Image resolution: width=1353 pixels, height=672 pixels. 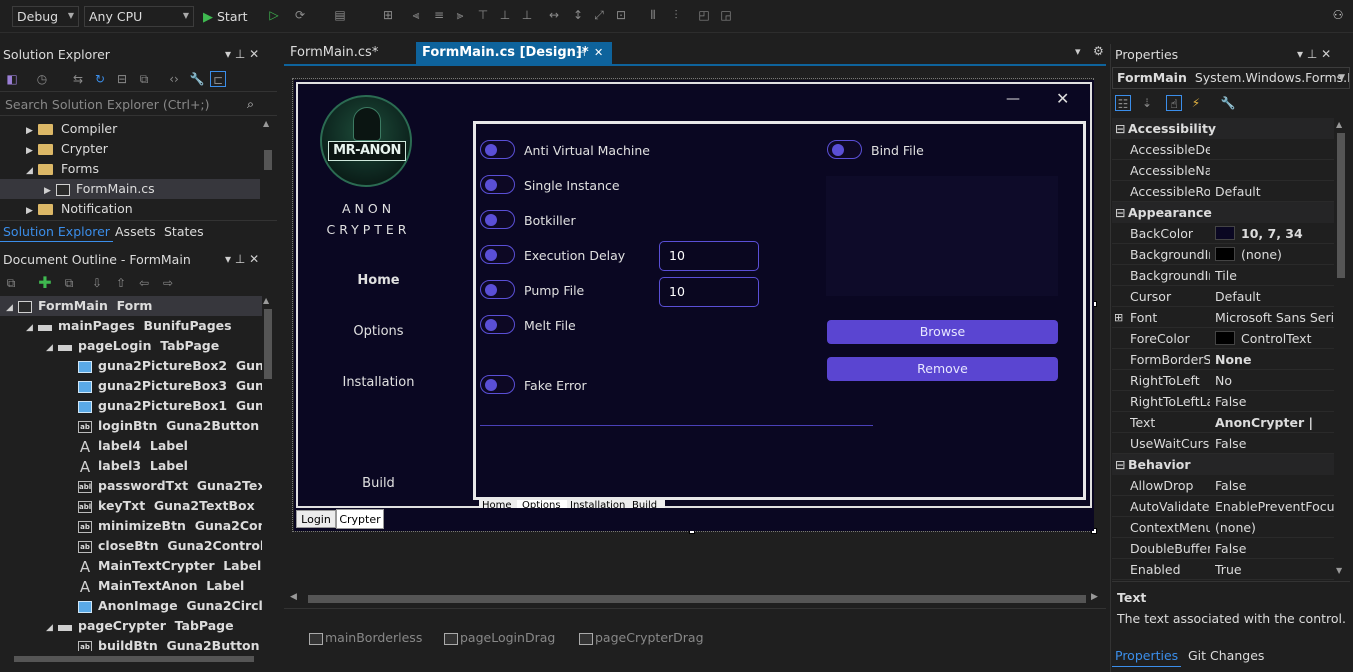 I want to click on execution-delay-input: 10, so click(x=709, y=256).